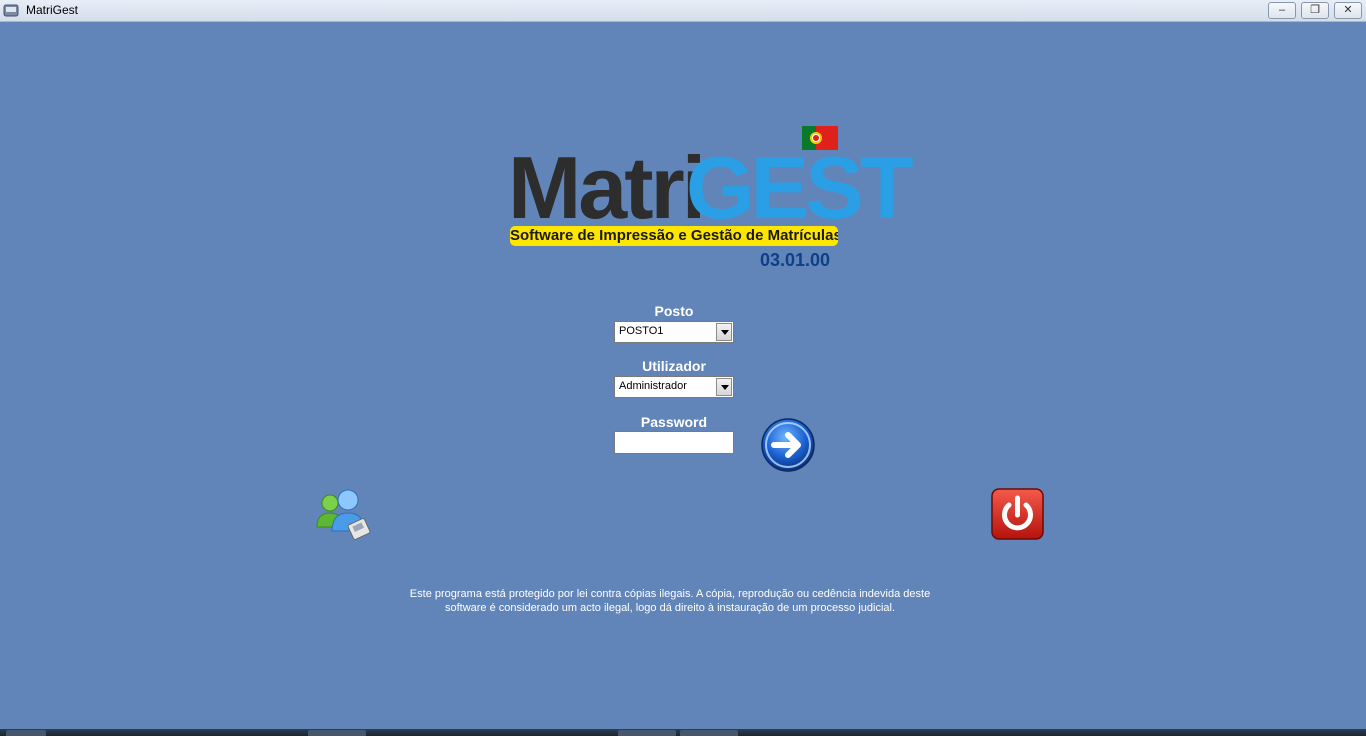 The image size is (1366, 736). Describe the element at coordinates (653, 386) in the screenshot. I see `utilizador-value: Administrador` at that location.